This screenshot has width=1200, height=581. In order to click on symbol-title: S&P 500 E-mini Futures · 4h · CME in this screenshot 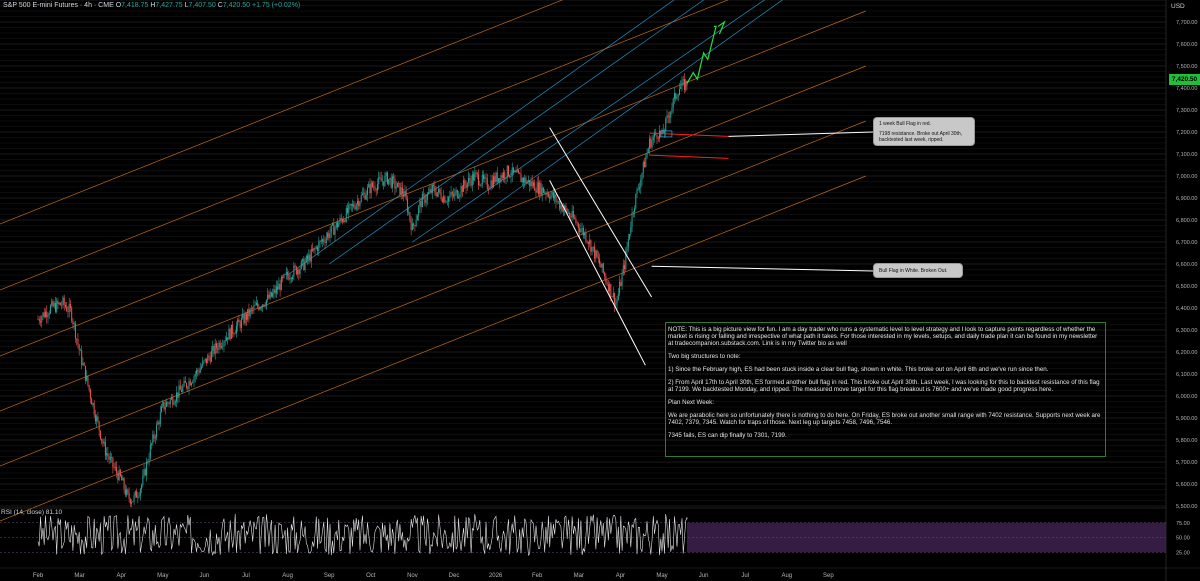, I will do `click(58, 5)`.